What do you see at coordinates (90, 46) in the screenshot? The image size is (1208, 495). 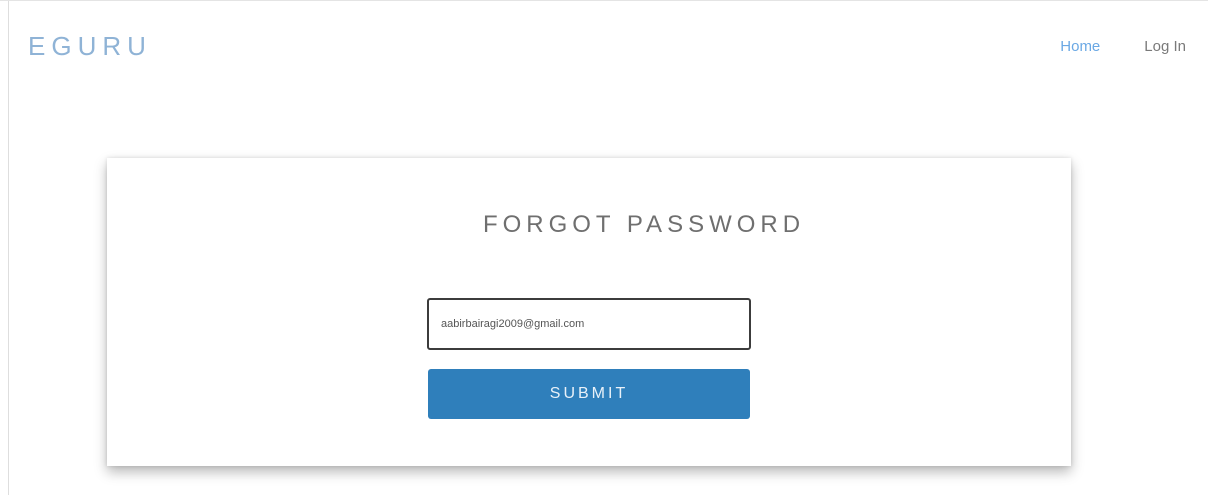 I see `brand-logo: EGURU` at bounding box center [90, 46].